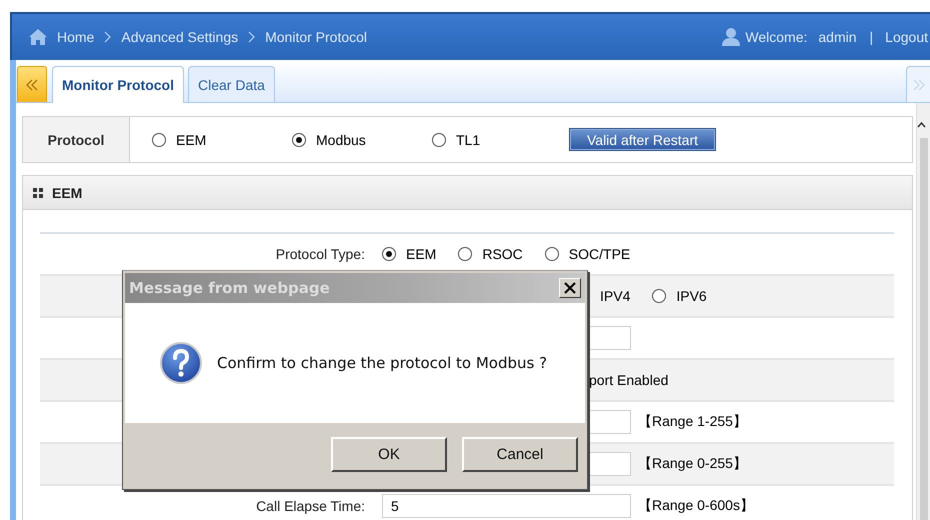 This screenshot has height=520, width=930. What do you see at coordinates (230, 288) in the screenshot?
I see `dialog-title: Message from webpage` at bounding box center [230, 288].